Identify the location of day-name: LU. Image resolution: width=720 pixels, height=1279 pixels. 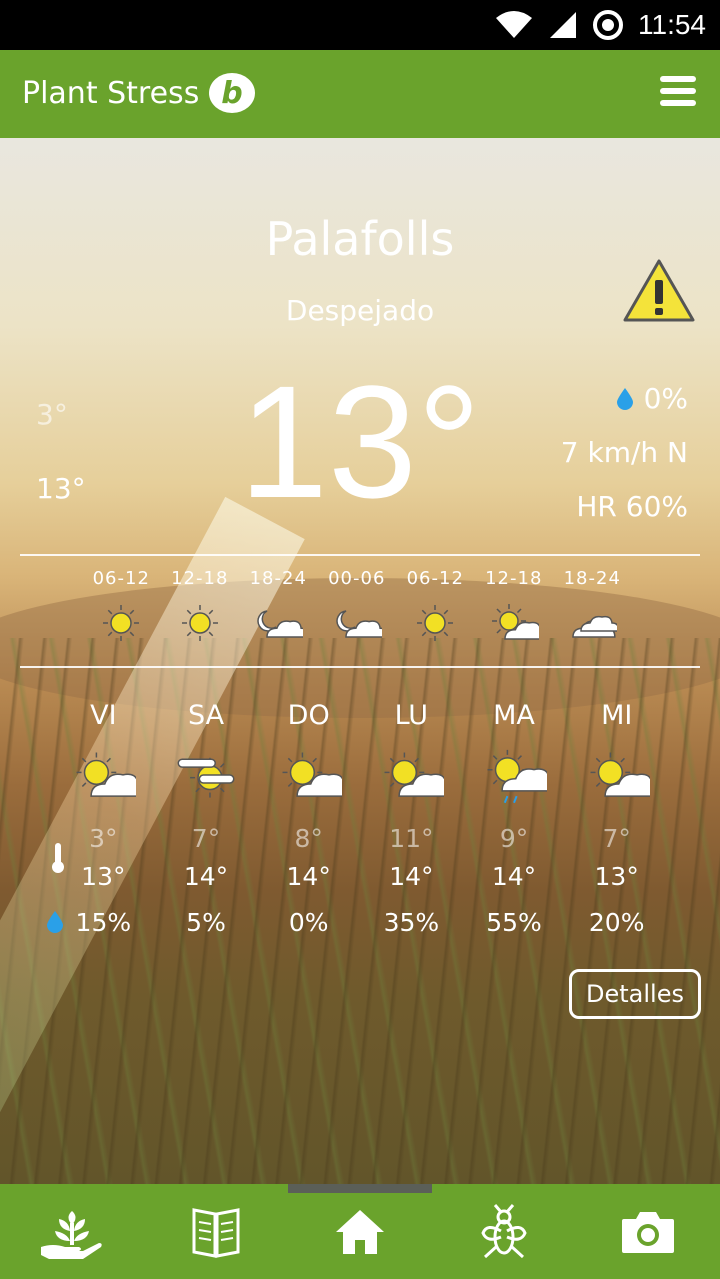
(411, 715).